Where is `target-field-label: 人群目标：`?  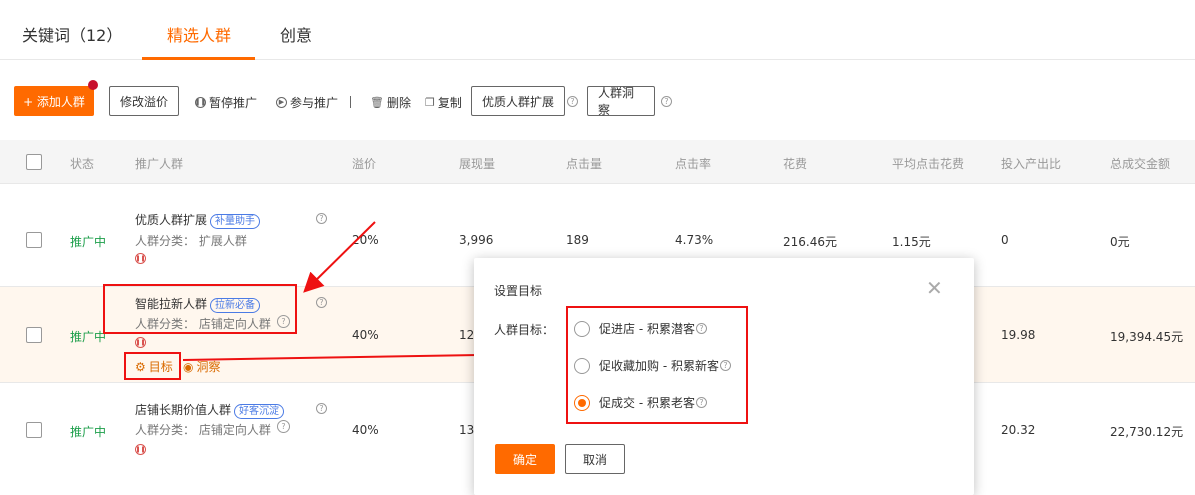
target-field-label: 人群目标： is located at coordinates (524, 330).